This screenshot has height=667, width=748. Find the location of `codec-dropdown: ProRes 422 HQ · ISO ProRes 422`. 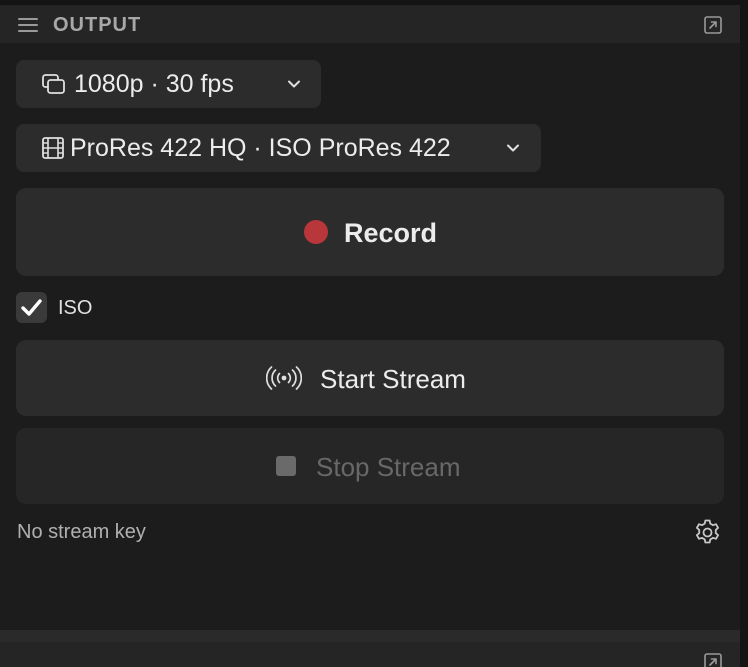

codec-dropdown: ProRes 422 HQ · ISO ProRes 422 is located at coordinates (278, 148).